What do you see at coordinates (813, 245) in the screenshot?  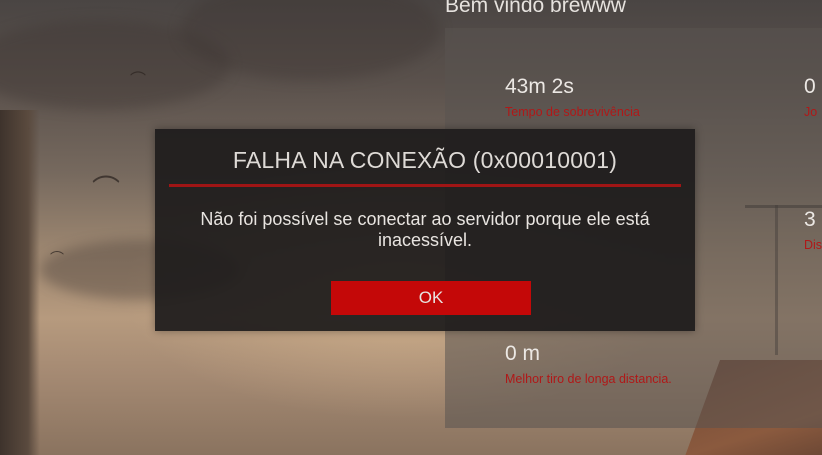 I see `stat-label: Dis` at bounding box center [813, 245].